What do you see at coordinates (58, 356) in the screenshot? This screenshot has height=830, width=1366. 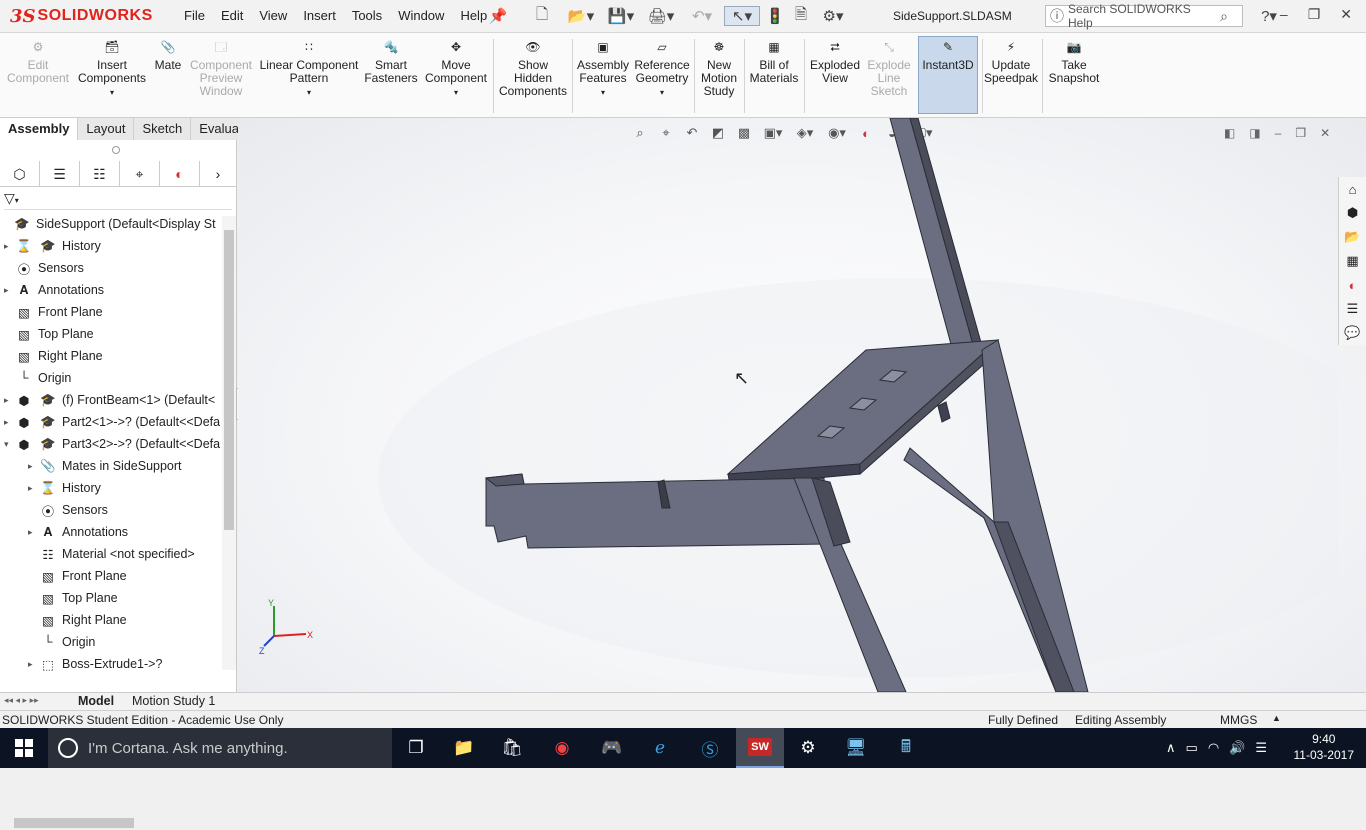 I see `tree-item-right-plane: ▧ Right Plane` at bounding box center [58, 356].